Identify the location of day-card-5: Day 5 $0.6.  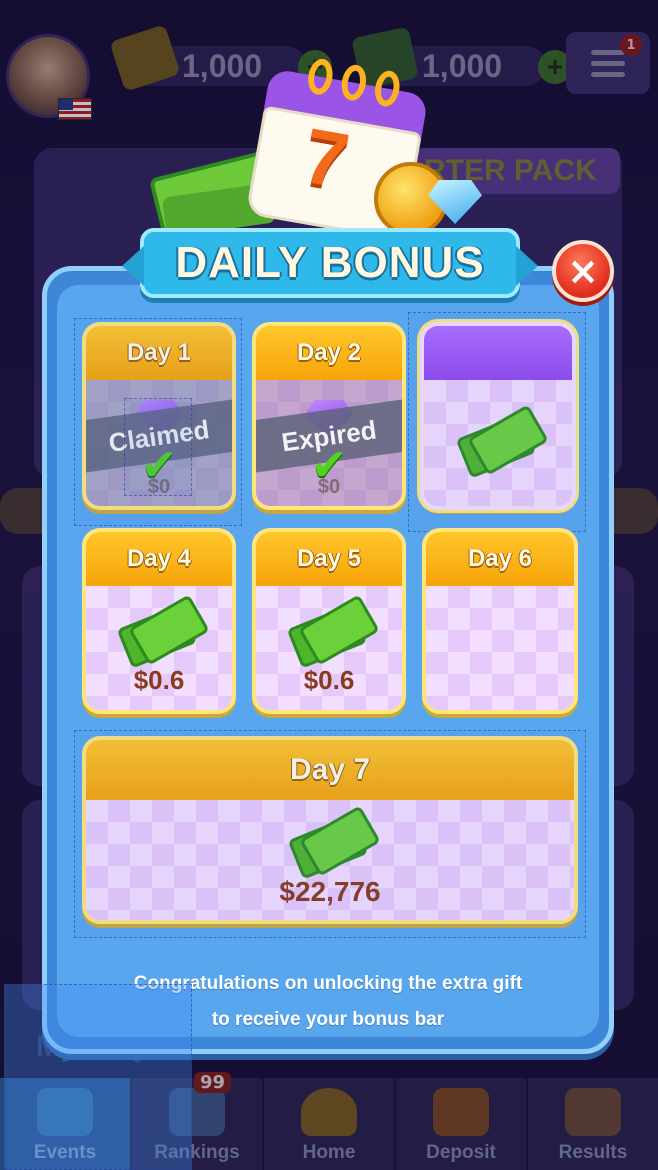
(329, 621).